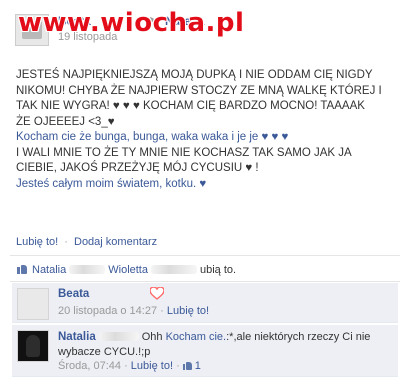  Describe the element at coordinates (298, 337) in the screenshot. I see `comment-text: :*,ale niektórych rzeczy Ci nie` at that location.